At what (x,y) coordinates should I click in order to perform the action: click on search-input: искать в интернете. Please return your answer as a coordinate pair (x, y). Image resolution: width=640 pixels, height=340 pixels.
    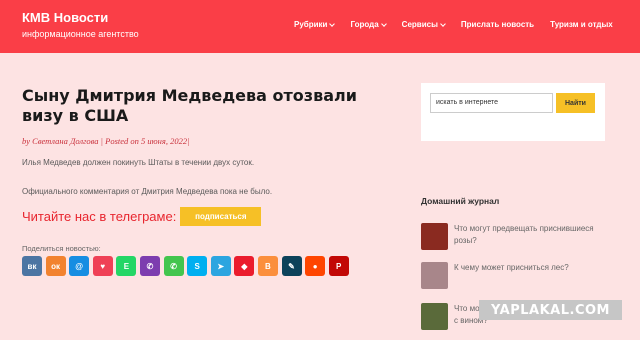
    Looking at the image, I should click on (491, 103).